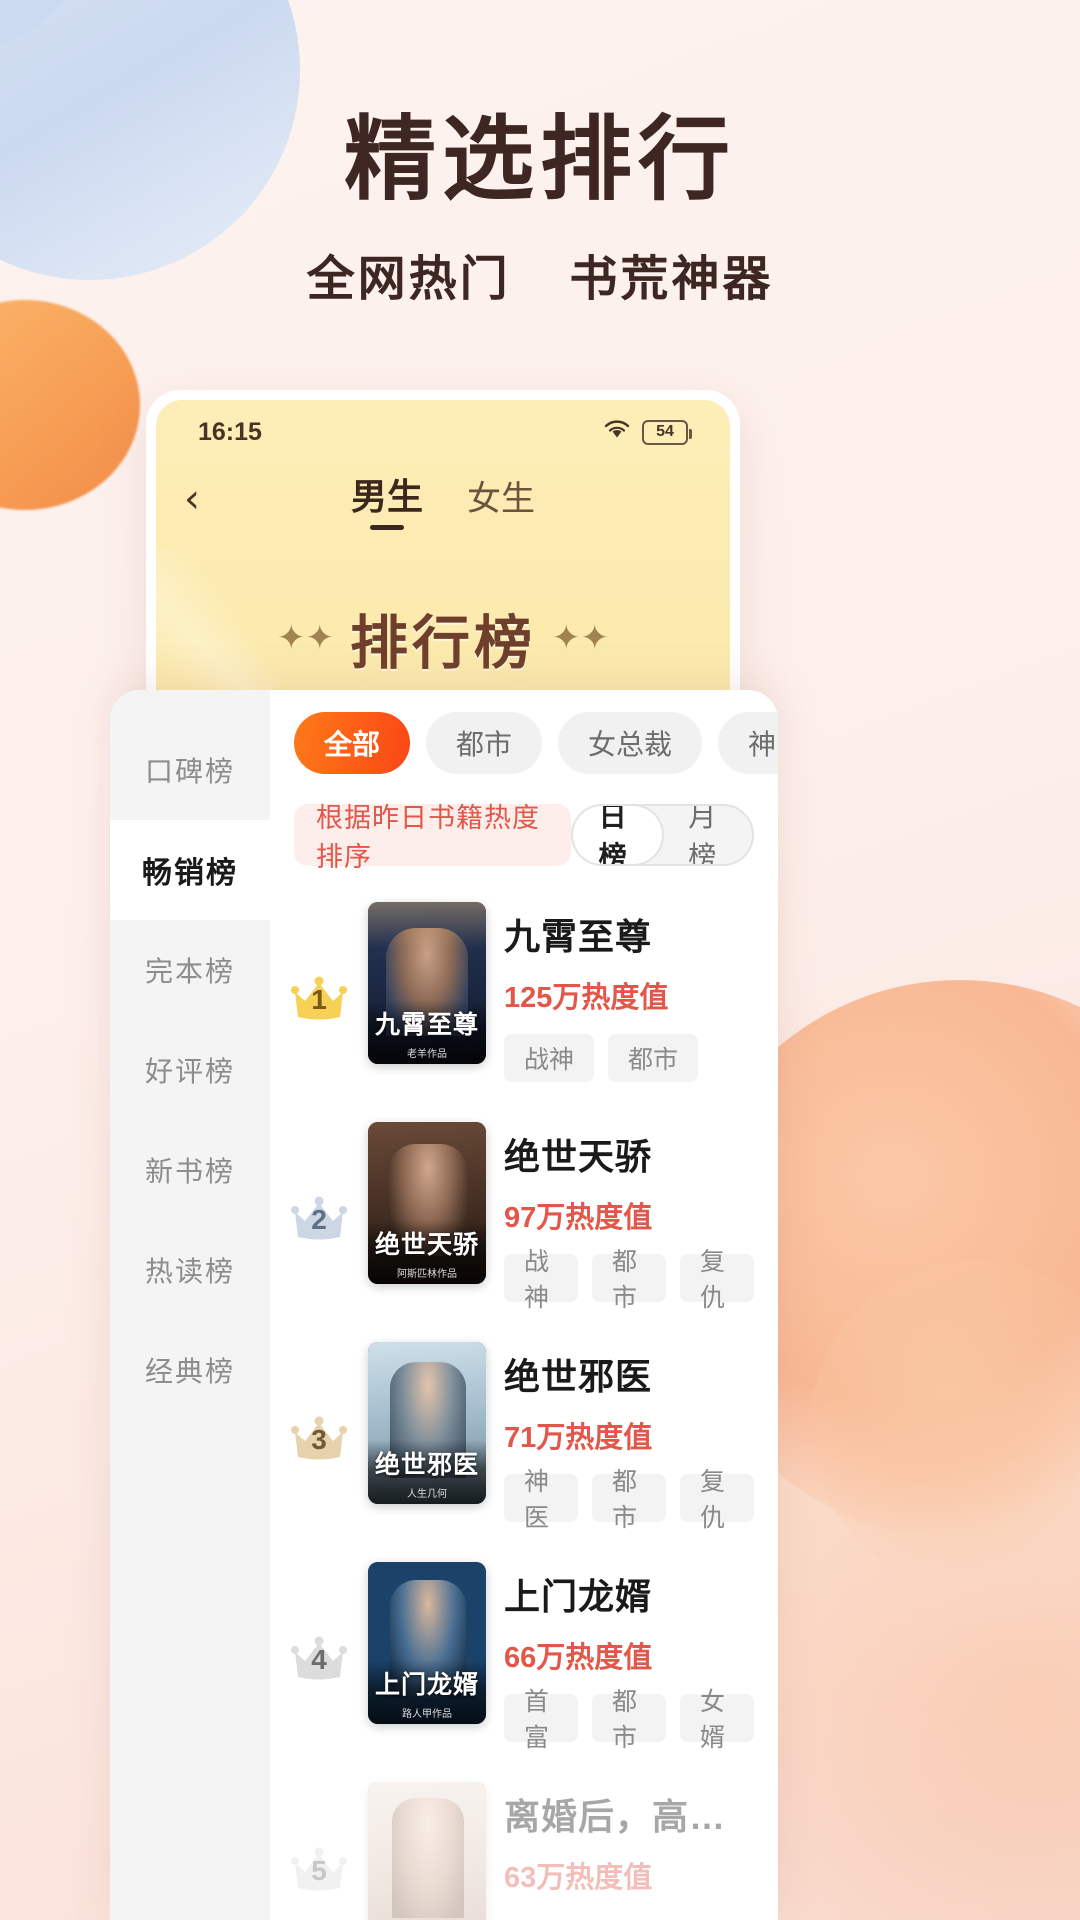 This screenshot has height=1920, width=1080. I want to click on category-filter-row: 全部 都市 女总裁 神医 战, so click(524, 743).